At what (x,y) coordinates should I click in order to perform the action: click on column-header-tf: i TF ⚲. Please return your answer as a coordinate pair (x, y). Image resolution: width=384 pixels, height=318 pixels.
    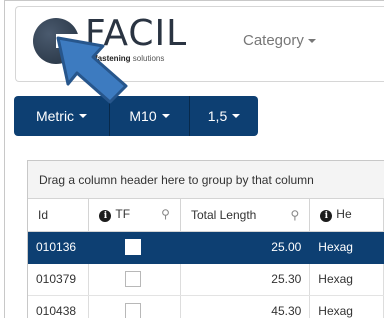
    Looking at the image, I should click on (134, 215).